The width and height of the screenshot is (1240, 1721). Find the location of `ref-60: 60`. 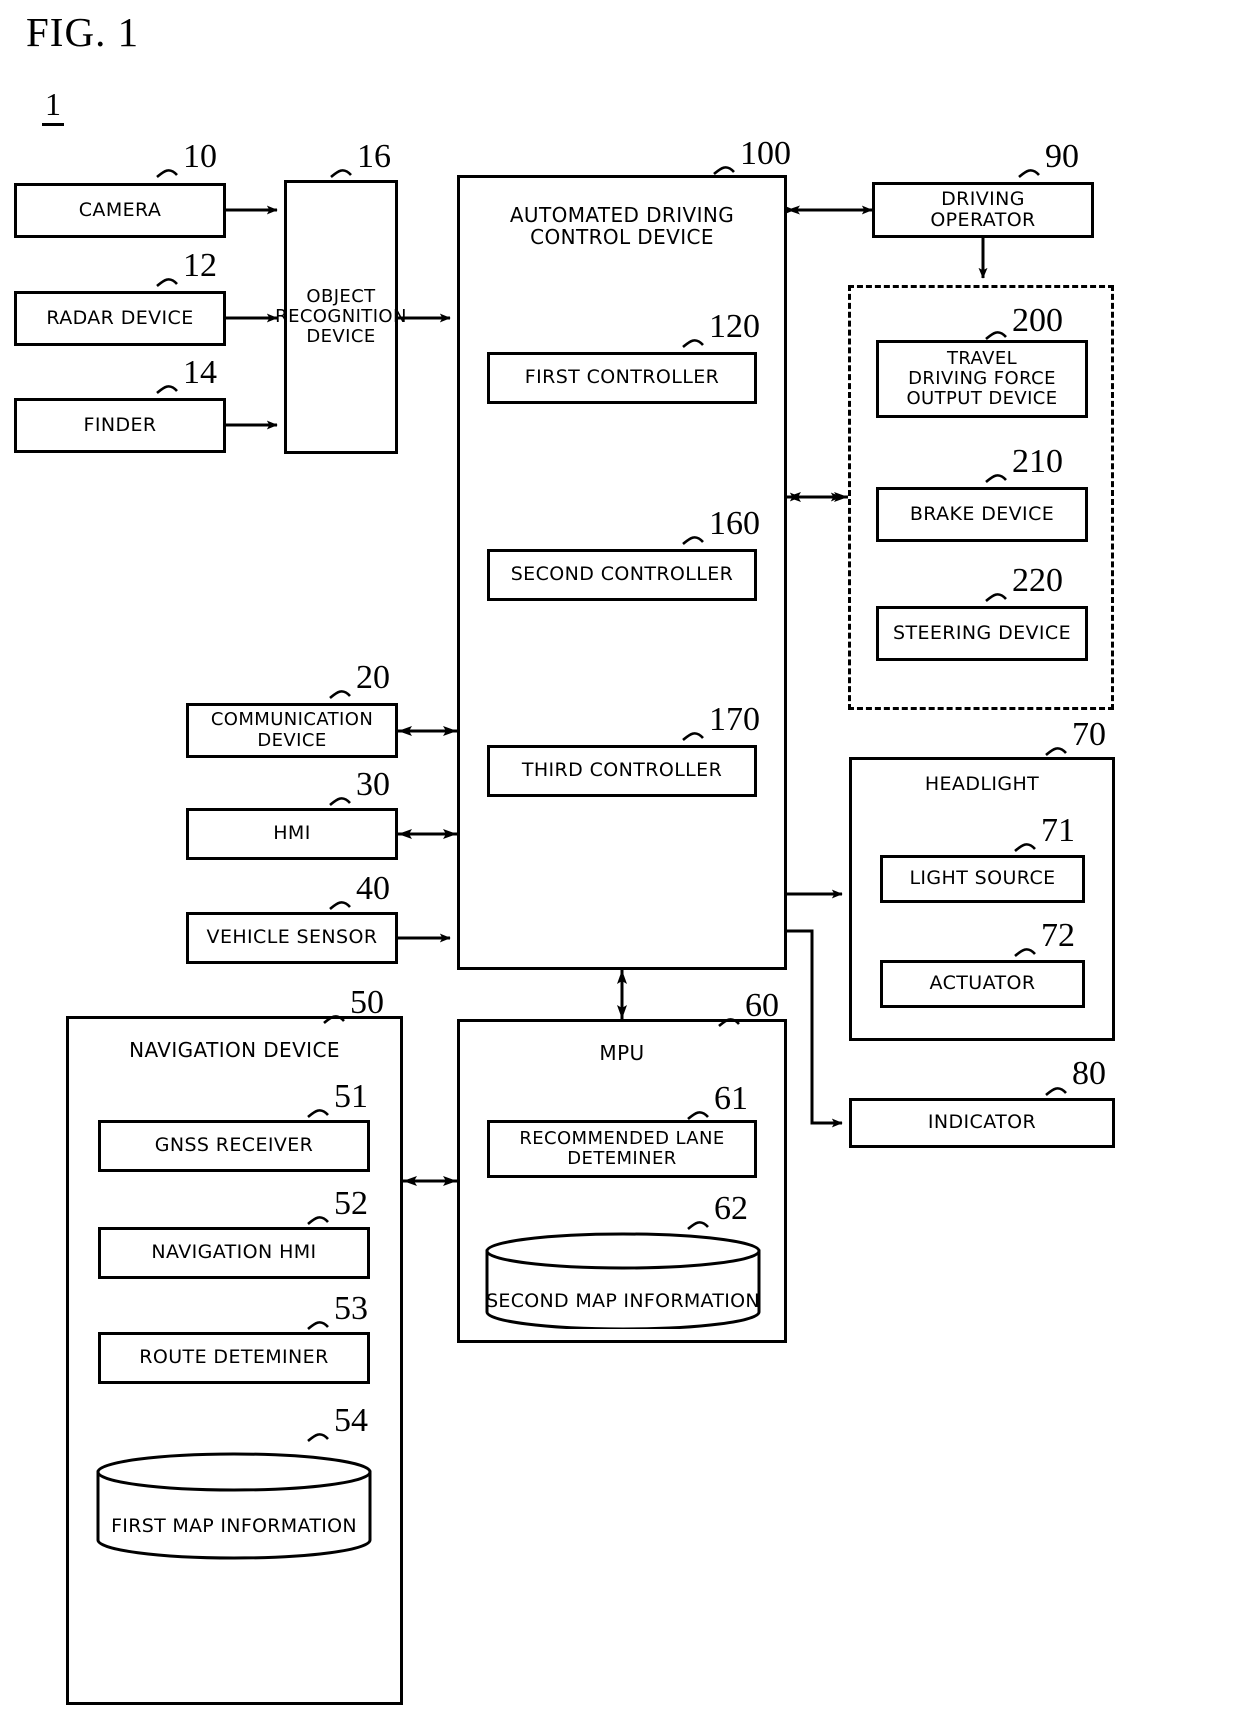

ref-60: 60 is located at coordinates (762, 1005).